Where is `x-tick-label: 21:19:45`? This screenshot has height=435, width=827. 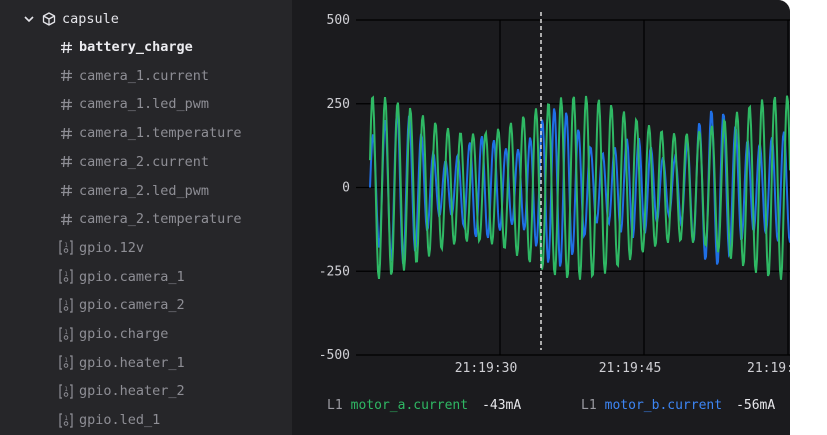
x-tick-label: 21:19:45 is located at coordinates (630, 368).